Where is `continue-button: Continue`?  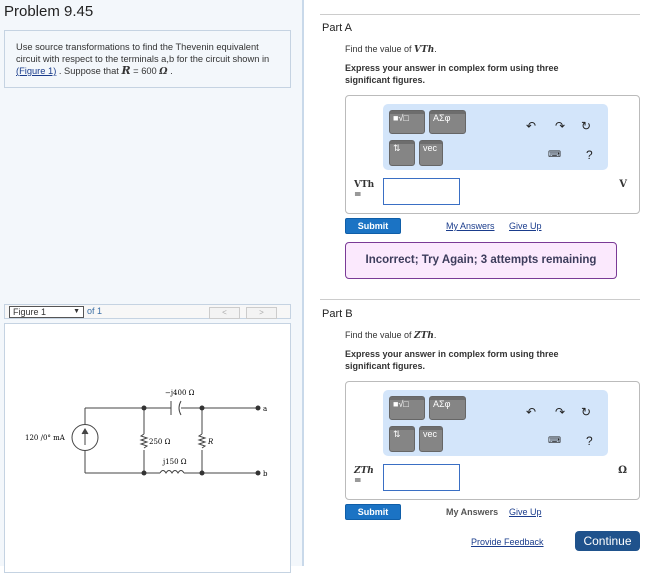 continue-button: Continue is located at coordinates (607, 541).